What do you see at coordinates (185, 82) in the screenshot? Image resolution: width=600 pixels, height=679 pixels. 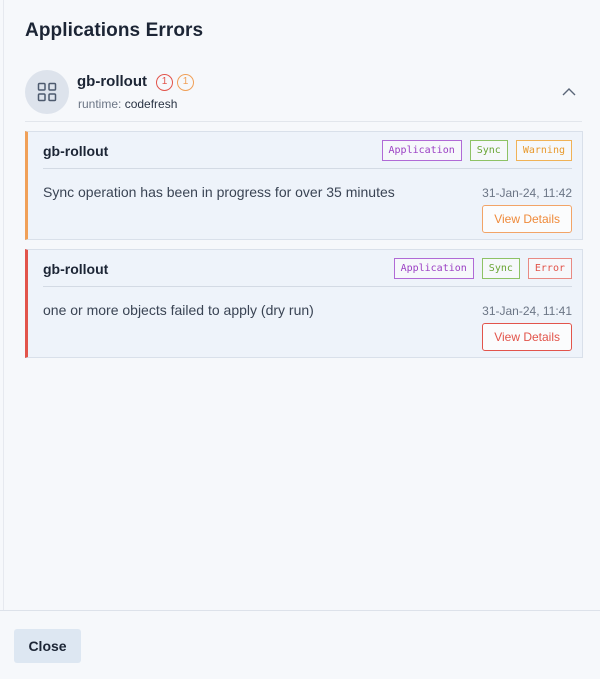 I see `warning-count-badge: 1` at bounding box center [185, 82].